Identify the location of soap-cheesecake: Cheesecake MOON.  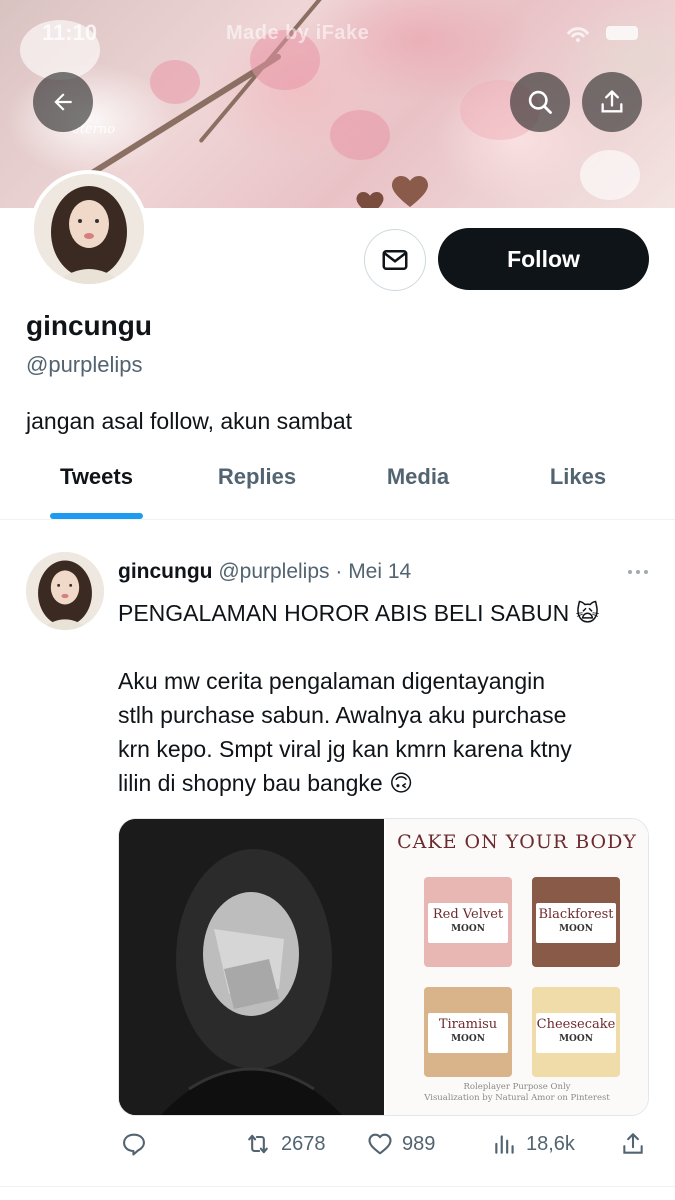
(576, 1032).